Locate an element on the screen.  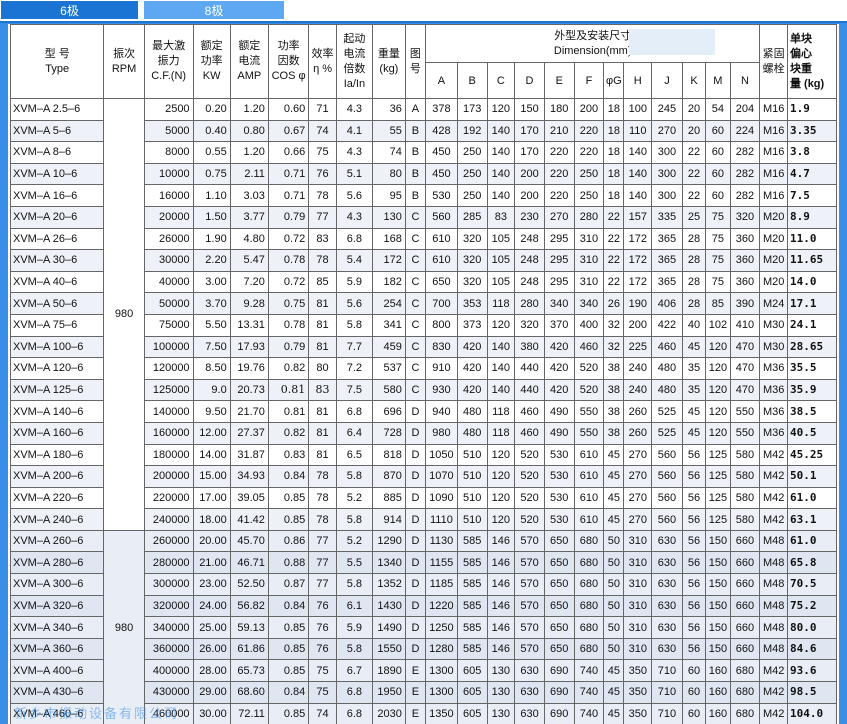
cell-fig: A is located at coordinates (415, 109).